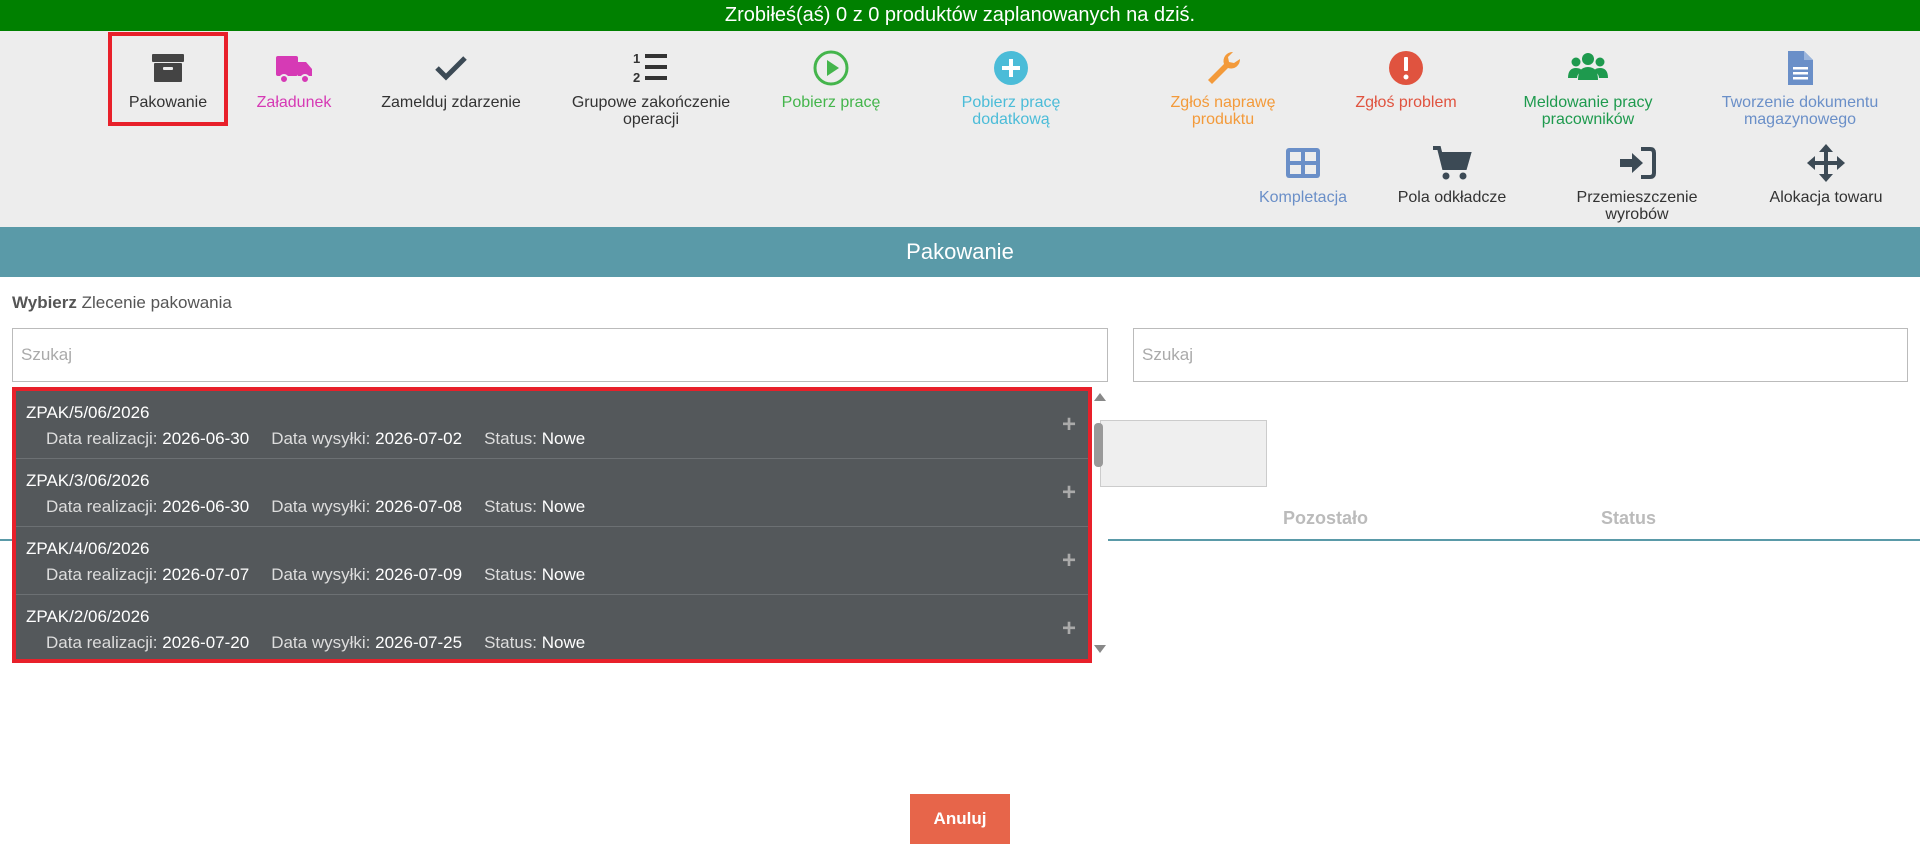 Image resolution: width=1920 pixels, height=854 pixels. I want to click on scroll-thumb, so click(1098, 445).